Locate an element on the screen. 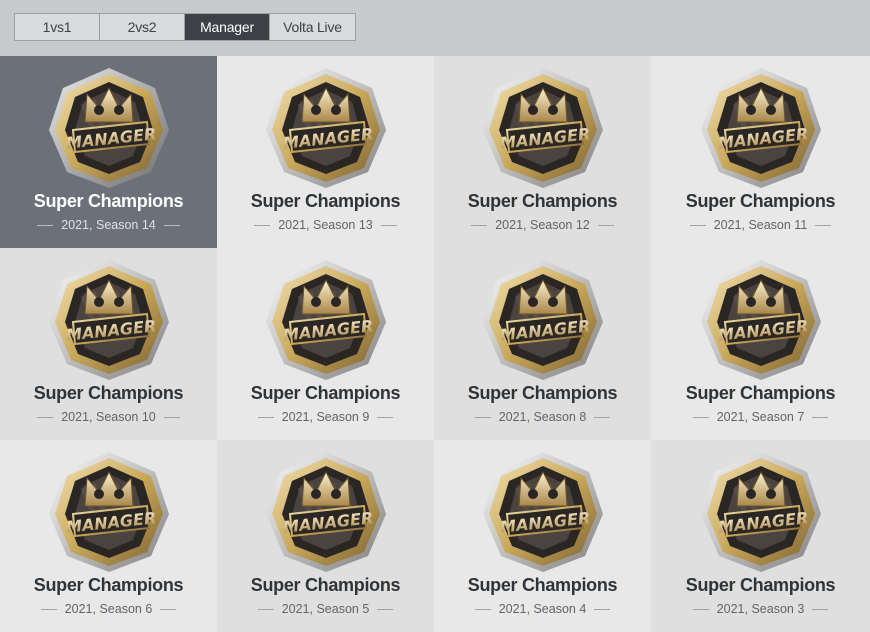  badge-card-season-9: MANAGER Super Champions 2021, Season 9 is located at coordinates (325, 344).